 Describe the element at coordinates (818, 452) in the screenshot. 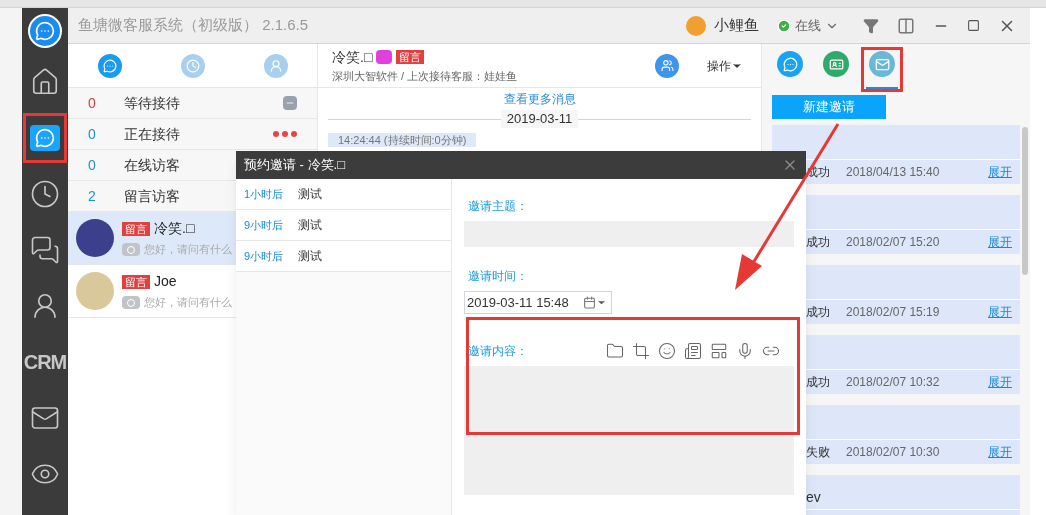

I see `invite-status: 失败` at that location.